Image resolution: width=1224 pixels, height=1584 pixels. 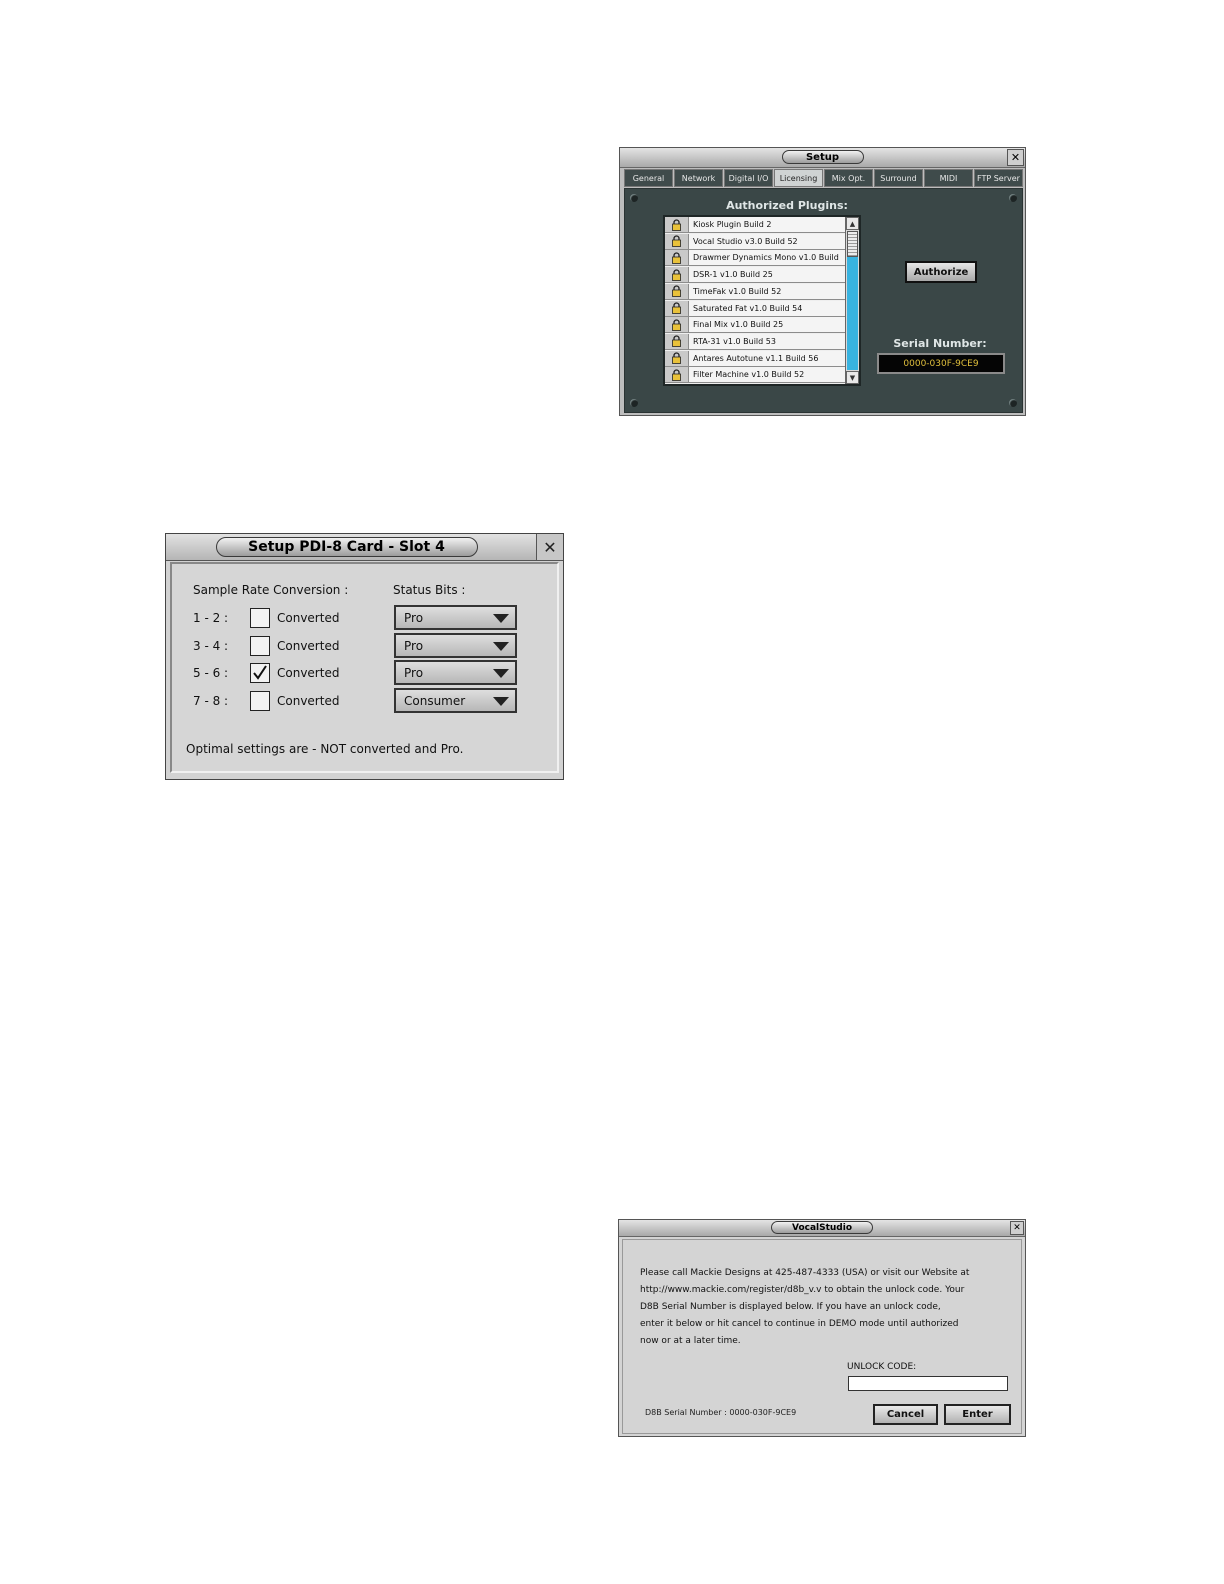 I want to click on d8b-serial-number: D8B Serial Number : 0000-030F-9CE9, so click(x=721, y=1412).